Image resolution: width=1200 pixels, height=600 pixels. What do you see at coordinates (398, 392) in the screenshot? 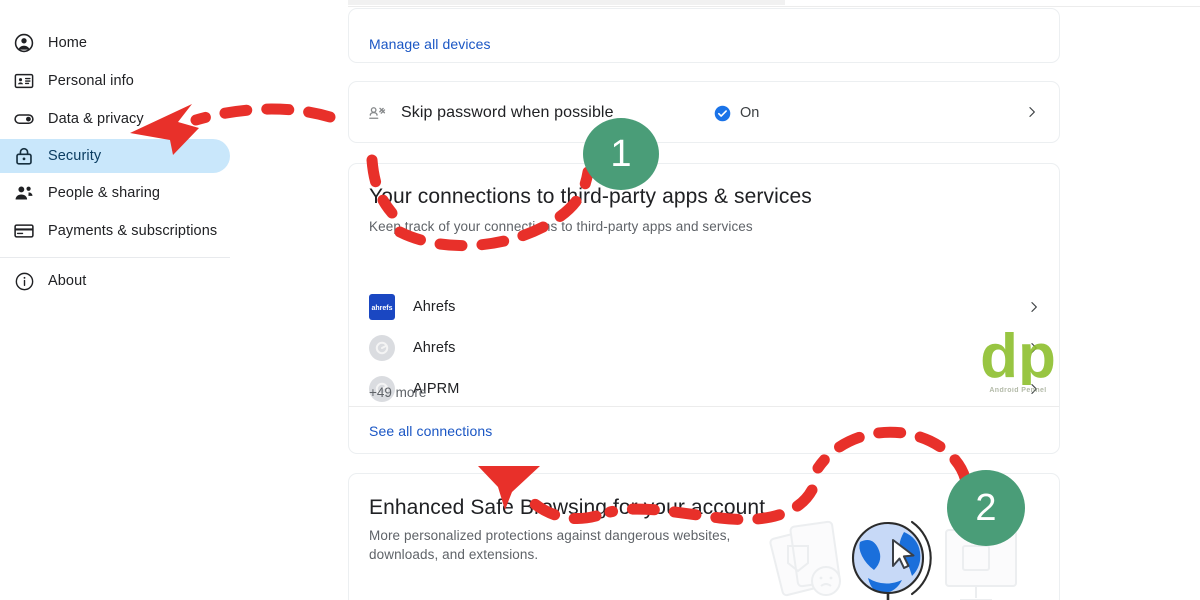
I see `connections-more-count: +49 more` at bounding box center [398, 392].